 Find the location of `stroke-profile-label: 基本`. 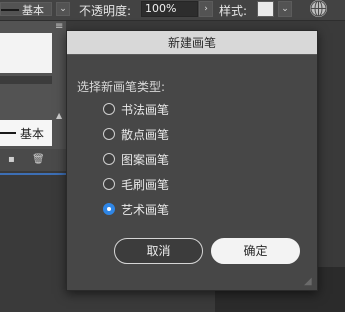

stroke-profile-label: 基本 is located at coordinates (33, 10).